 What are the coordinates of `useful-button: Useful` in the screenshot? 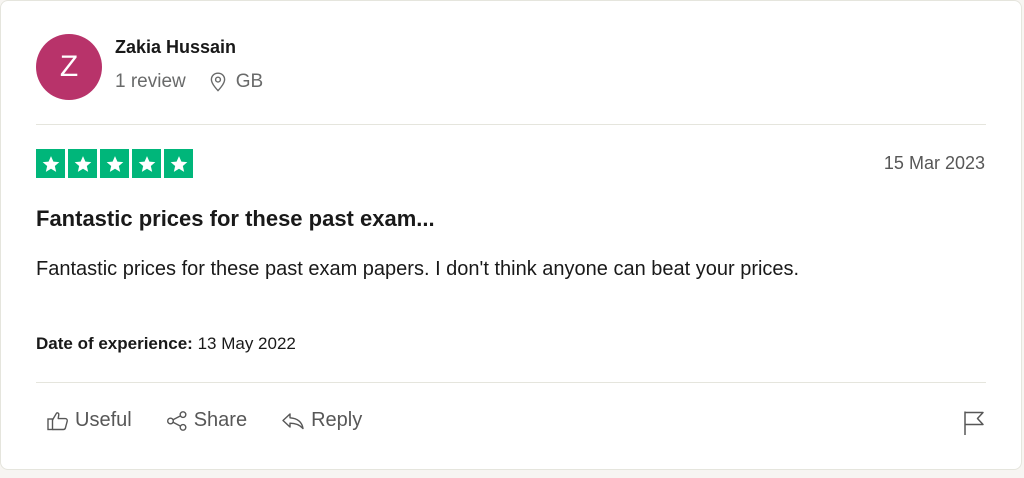 It's located at (89, 420).